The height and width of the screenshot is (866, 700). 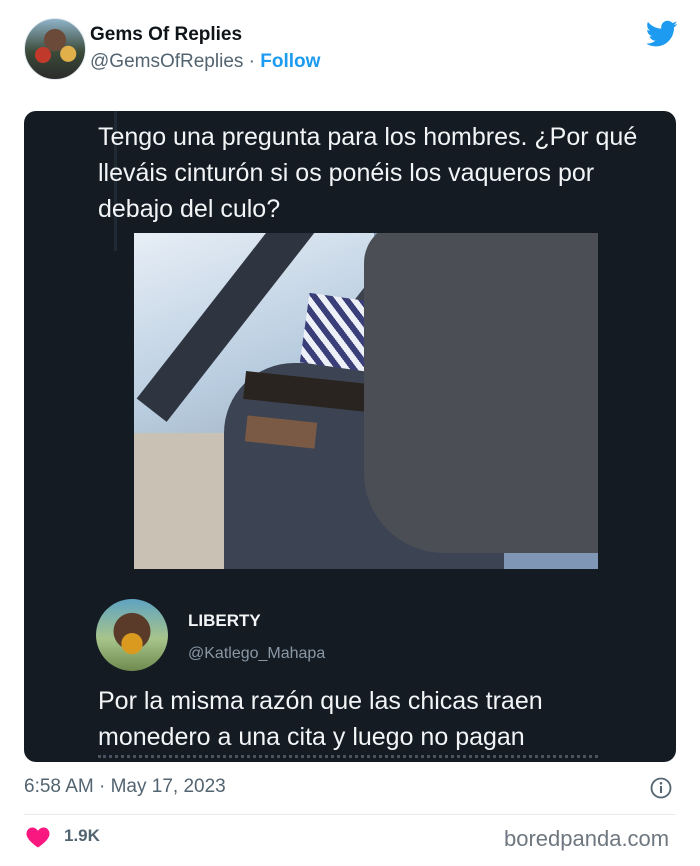 What do you see at coordinates (224, 620) in the screenshot?
I see `reply-author-name: LIBERTY` at bounding box center [224, 620].